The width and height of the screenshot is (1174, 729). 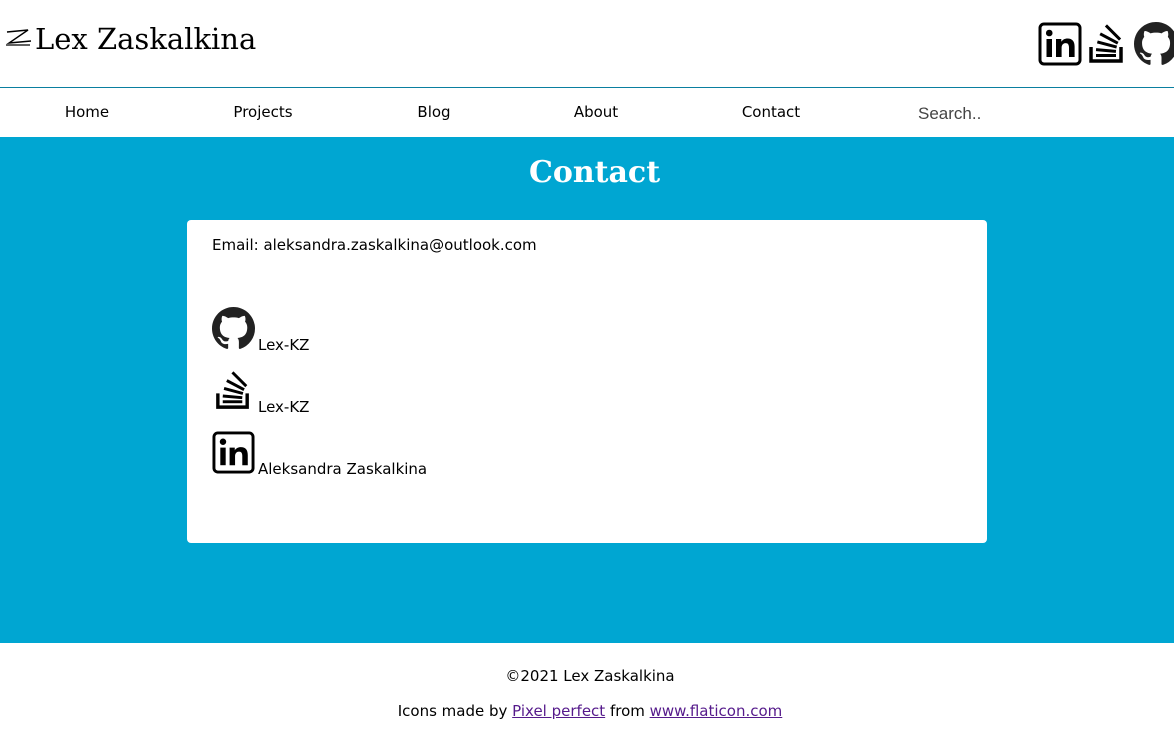 I want to click on credit-middle: from, so click(x=627, y=711).